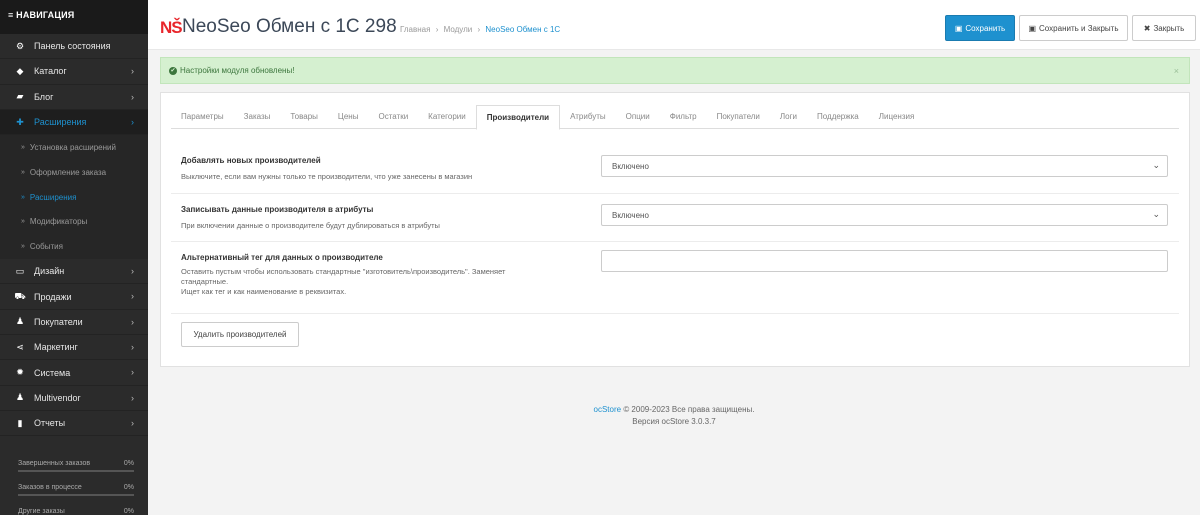  What do you see at coordinates (205, 281) in the screenshot?
I see `field-help: стандартные.` at bounding box center [205, 281].